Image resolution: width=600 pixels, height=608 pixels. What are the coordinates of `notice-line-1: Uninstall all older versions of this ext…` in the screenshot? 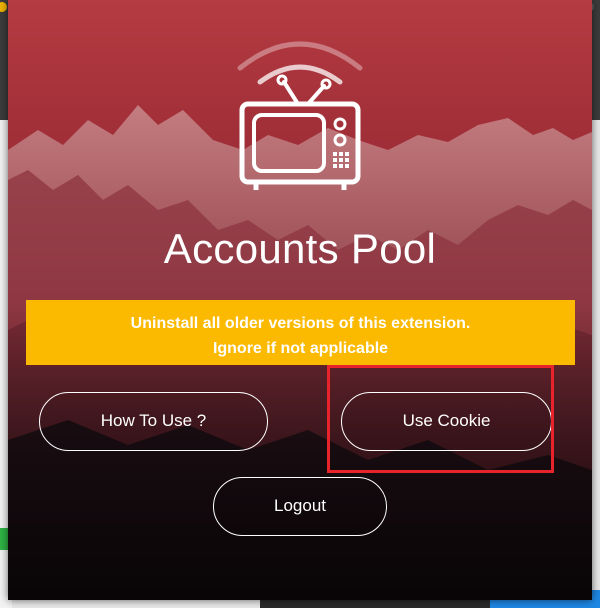 It's located at (300, 323).